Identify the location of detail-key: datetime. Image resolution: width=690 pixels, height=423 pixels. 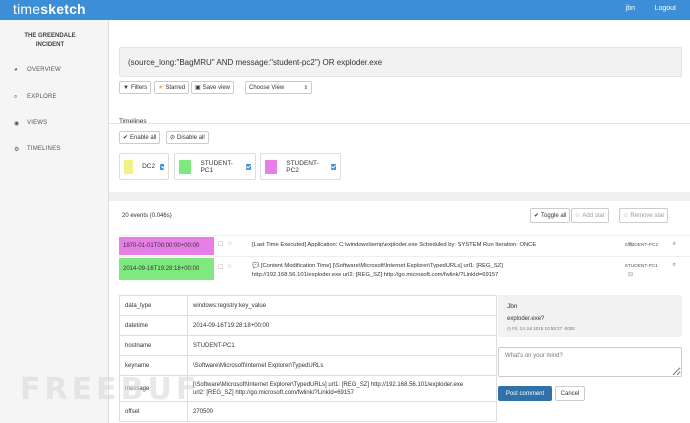
(153, 325).